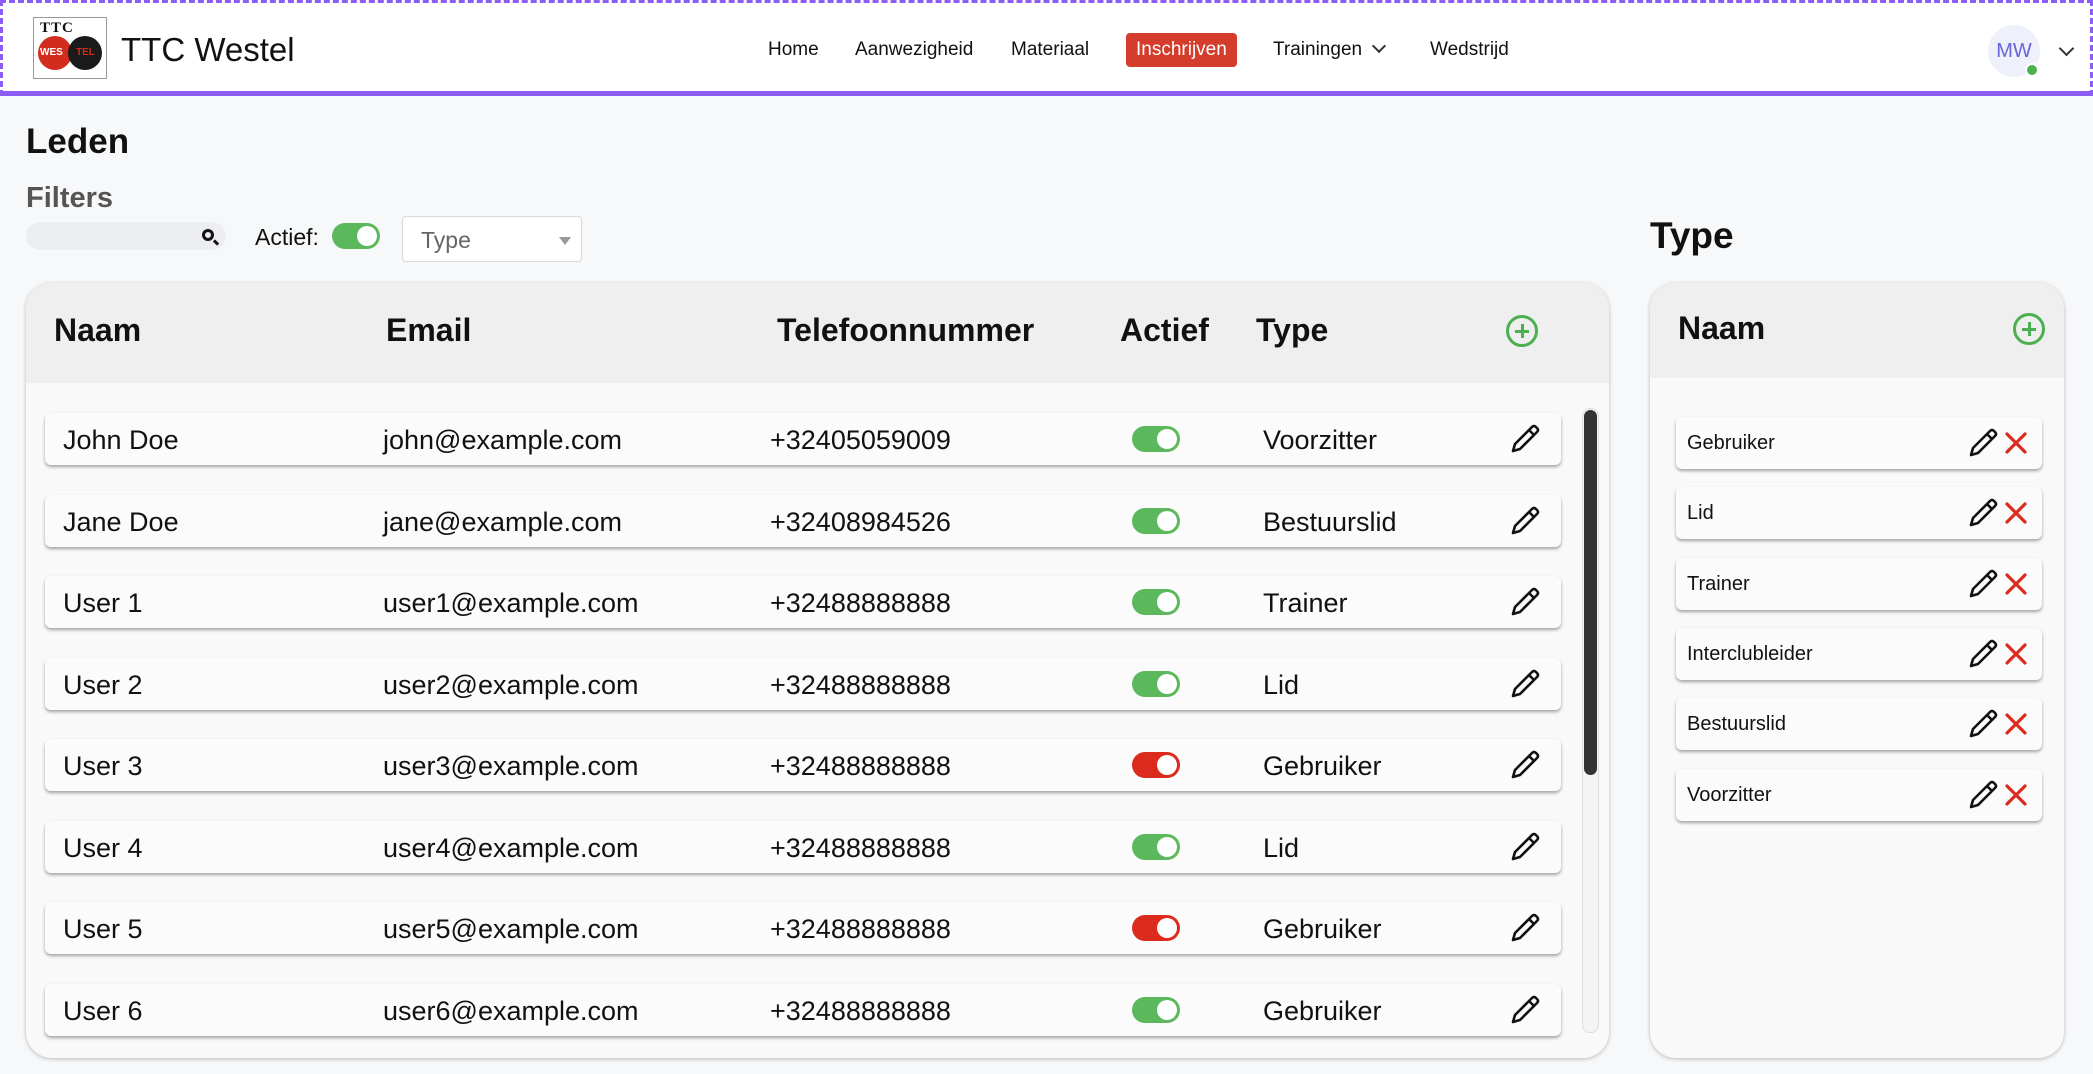 This screenshot has width=2093, height=1074. Describe the element at coordinates (1729, 794) in the screenshot. I see `type-name: Voorzitter` at that location.